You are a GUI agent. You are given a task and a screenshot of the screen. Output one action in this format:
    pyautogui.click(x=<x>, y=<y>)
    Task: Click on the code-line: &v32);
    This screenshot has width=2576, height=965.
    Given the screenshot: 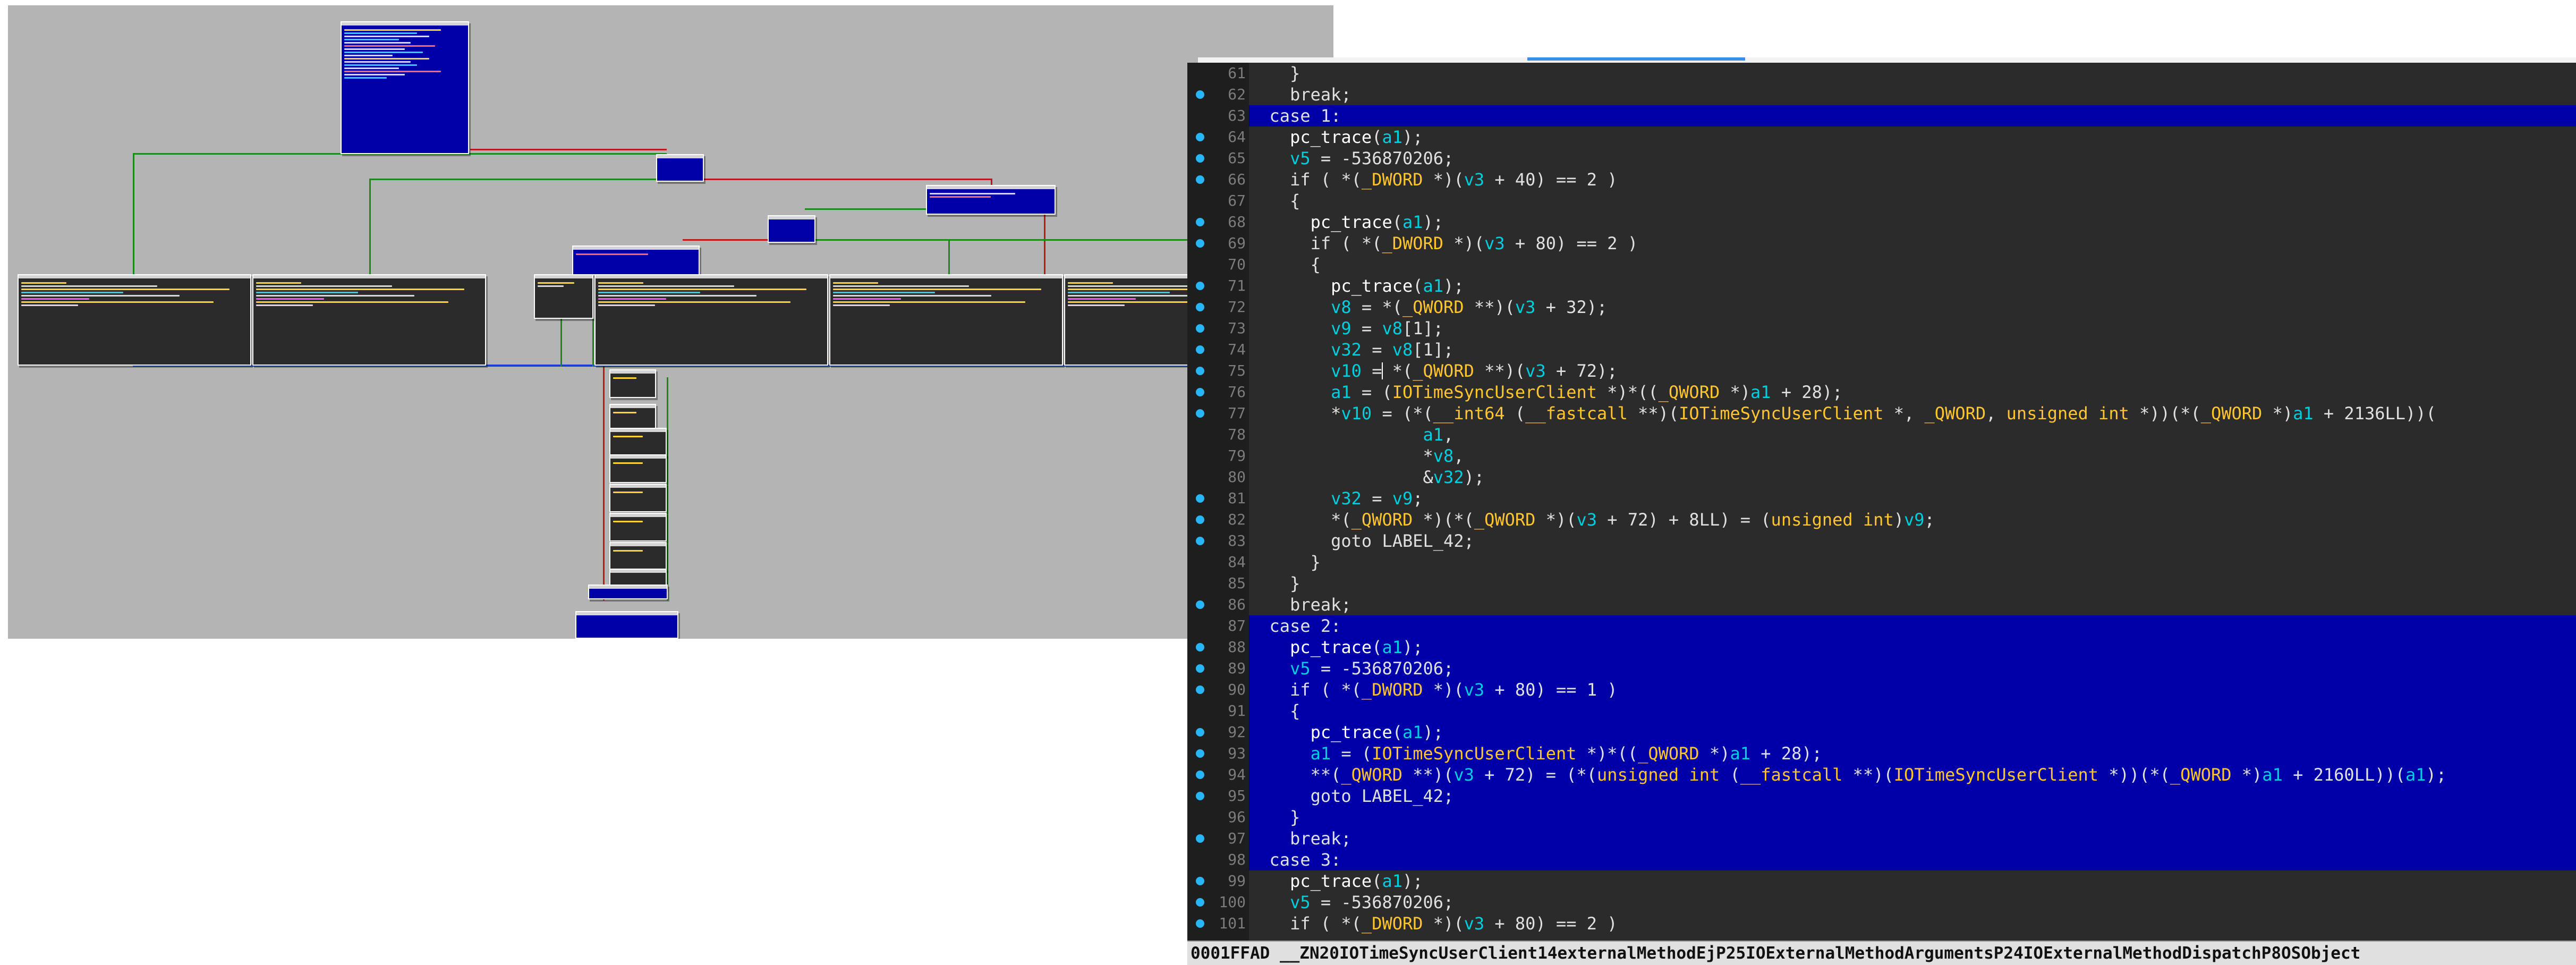 What is the action you would take?
    pyautogui.click(x=1912, y=477)
    